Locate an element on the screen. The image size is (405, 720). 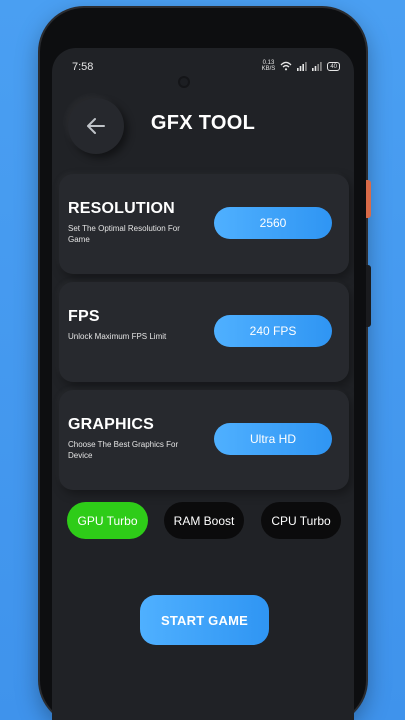
start-game-button: START GAME is located at coordinates (204, 620).